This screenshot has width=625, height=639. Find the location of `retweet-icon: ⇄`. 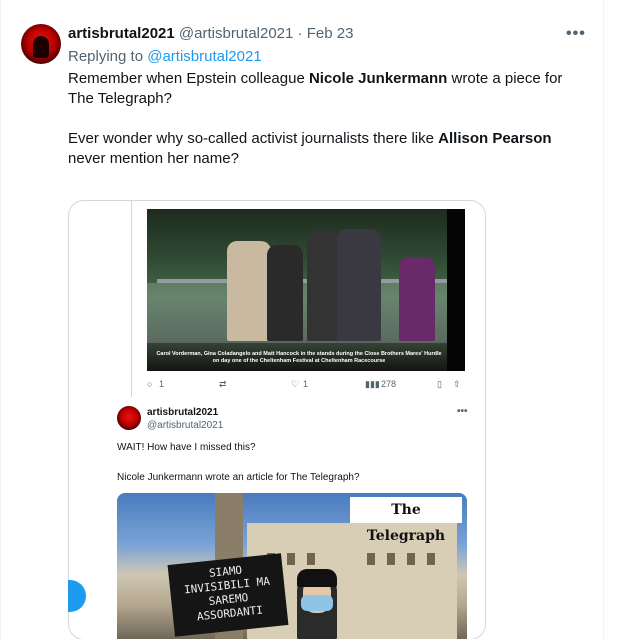

retweet-icon: ⇄ is located at coordinates (223, 384).